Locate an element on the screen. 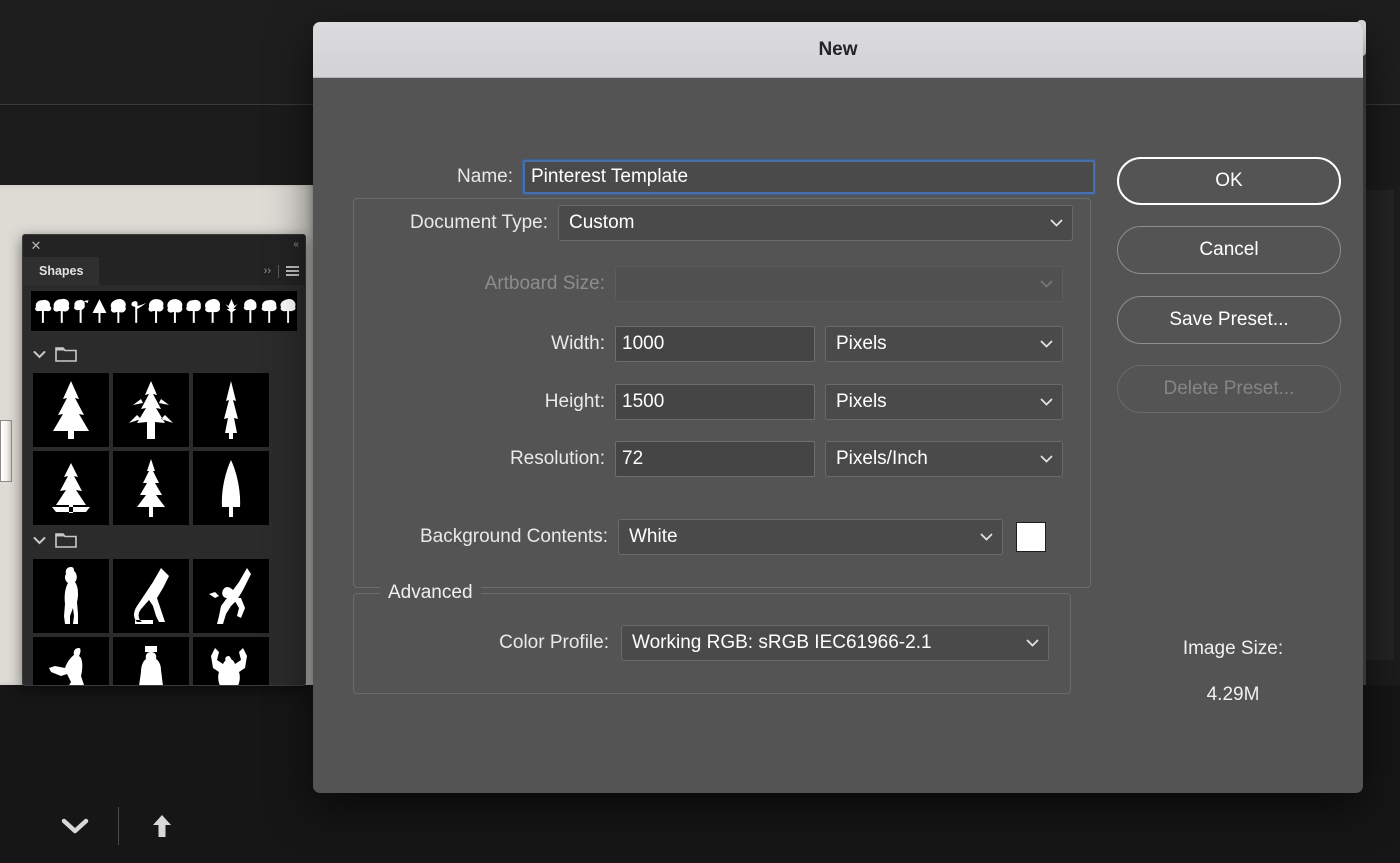 The width and height of the screenshot is (1400, 863). shapes-panel-titlebar: ✕ ‹‹ is located at coordinates (164, 246).